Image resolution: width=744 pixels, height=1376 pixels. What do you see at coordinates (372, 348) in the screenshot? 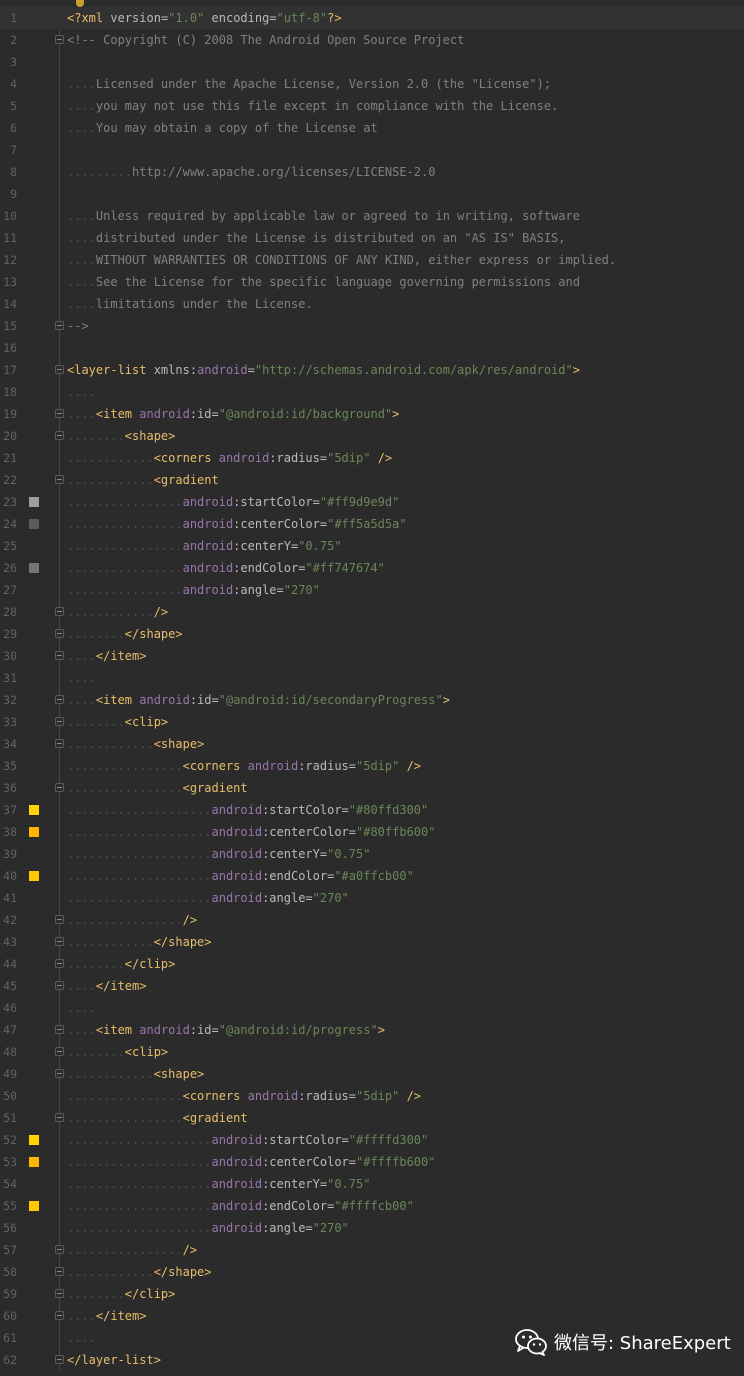
I see `code-line: 16` at bounding box center [372, 348].